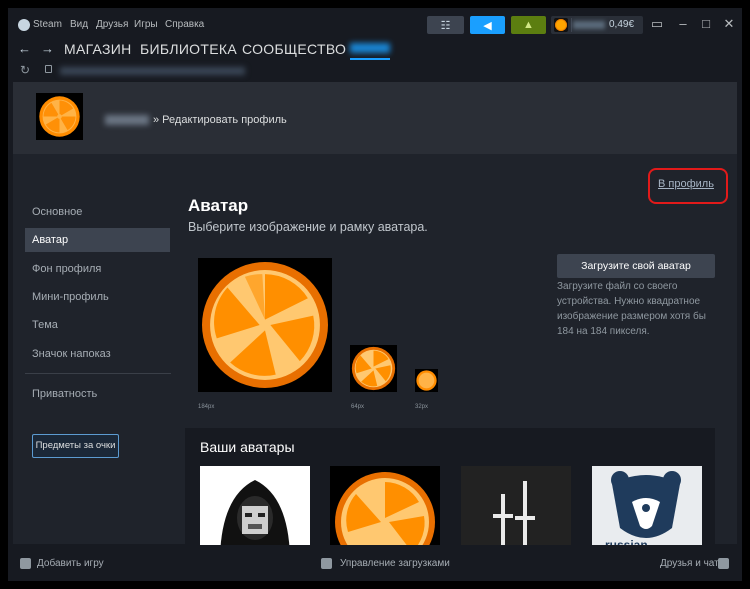 The image size is (750, 589). Describe the element at coordinates (206, 407) in the screenshot. I see `size-label-184: 184px` at that location.